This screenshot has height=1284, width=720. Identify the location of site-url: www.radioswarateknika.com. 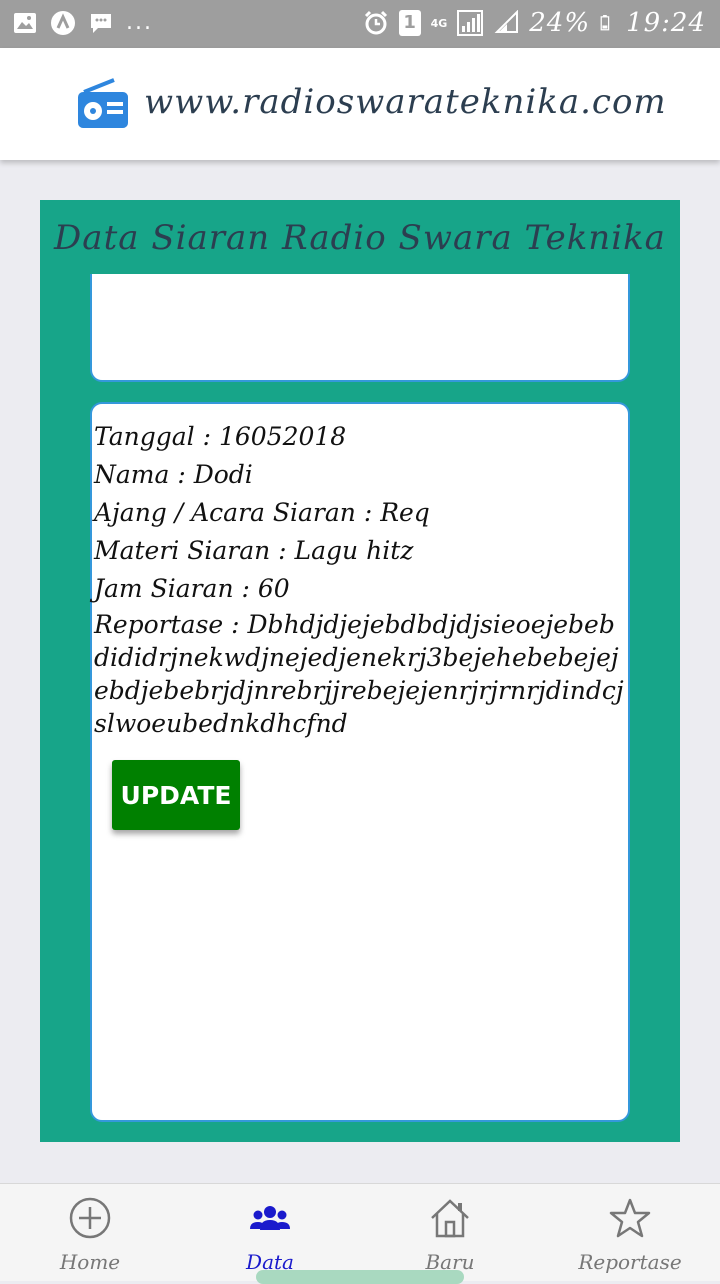
(405, 102).